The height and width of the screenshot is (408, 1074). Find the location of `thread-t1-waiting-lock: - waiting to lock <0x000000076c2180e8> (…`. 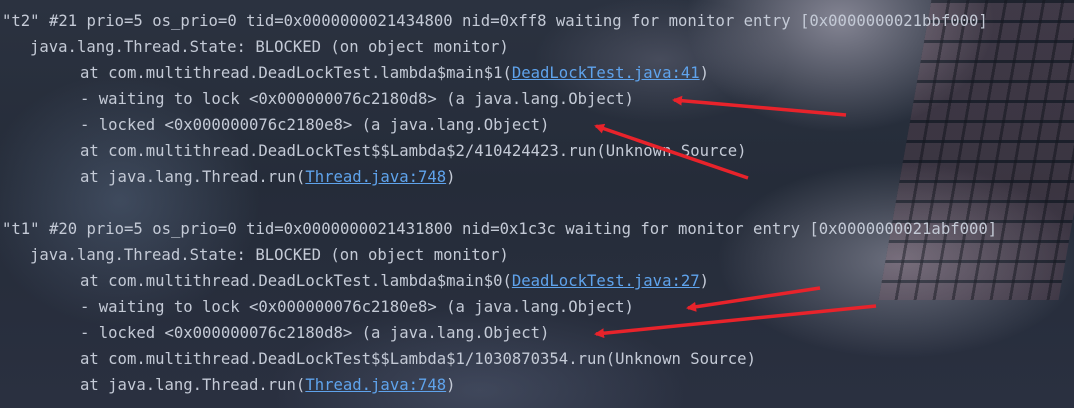

thread-t1-waiting-lock: - waiting to lock <0x000000076c2180e8> (… is located at coordinates (357, 307).